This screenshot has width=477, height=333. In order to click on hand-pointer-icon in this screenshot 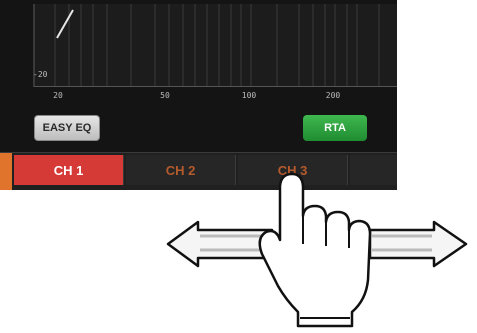, I will do `click(315, 250)`.